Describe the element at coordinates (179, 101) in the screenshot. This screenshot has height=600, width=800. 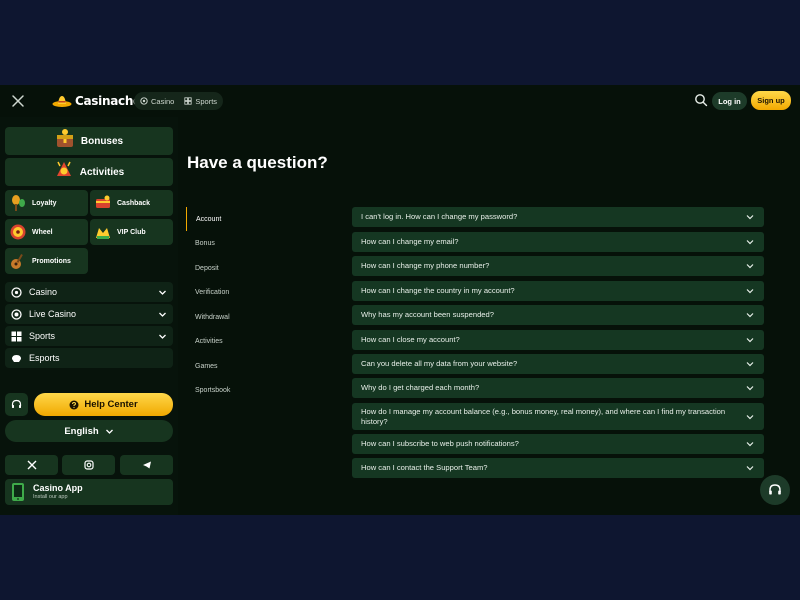
I see `top-nav: Casino Sports` at that location.